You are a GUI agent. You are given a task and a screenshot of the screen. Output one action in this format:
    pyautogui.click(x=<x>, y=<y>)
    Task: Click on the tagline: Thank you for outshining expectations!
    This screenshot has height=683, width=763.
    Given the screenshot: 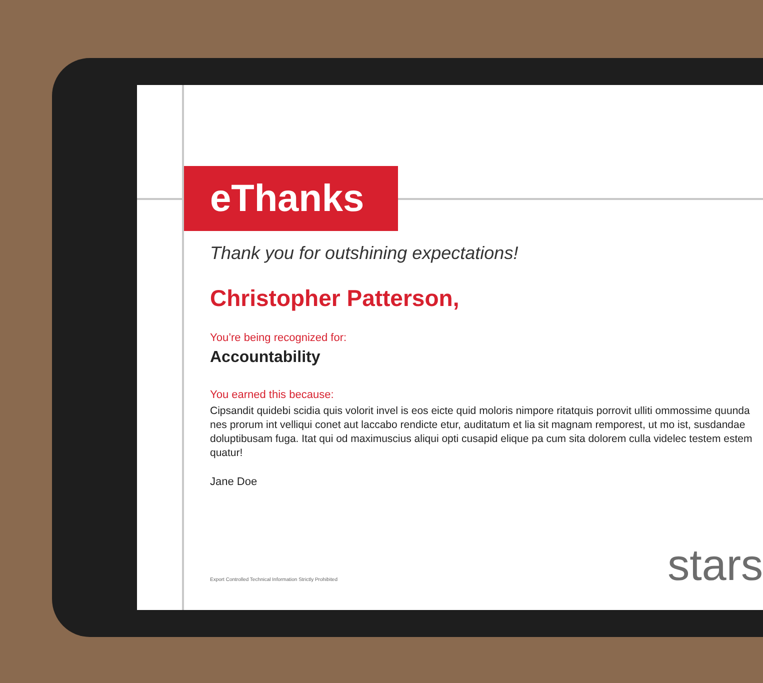 What is the action you would take?
    pyautogui.click(x=365, y=253)
    